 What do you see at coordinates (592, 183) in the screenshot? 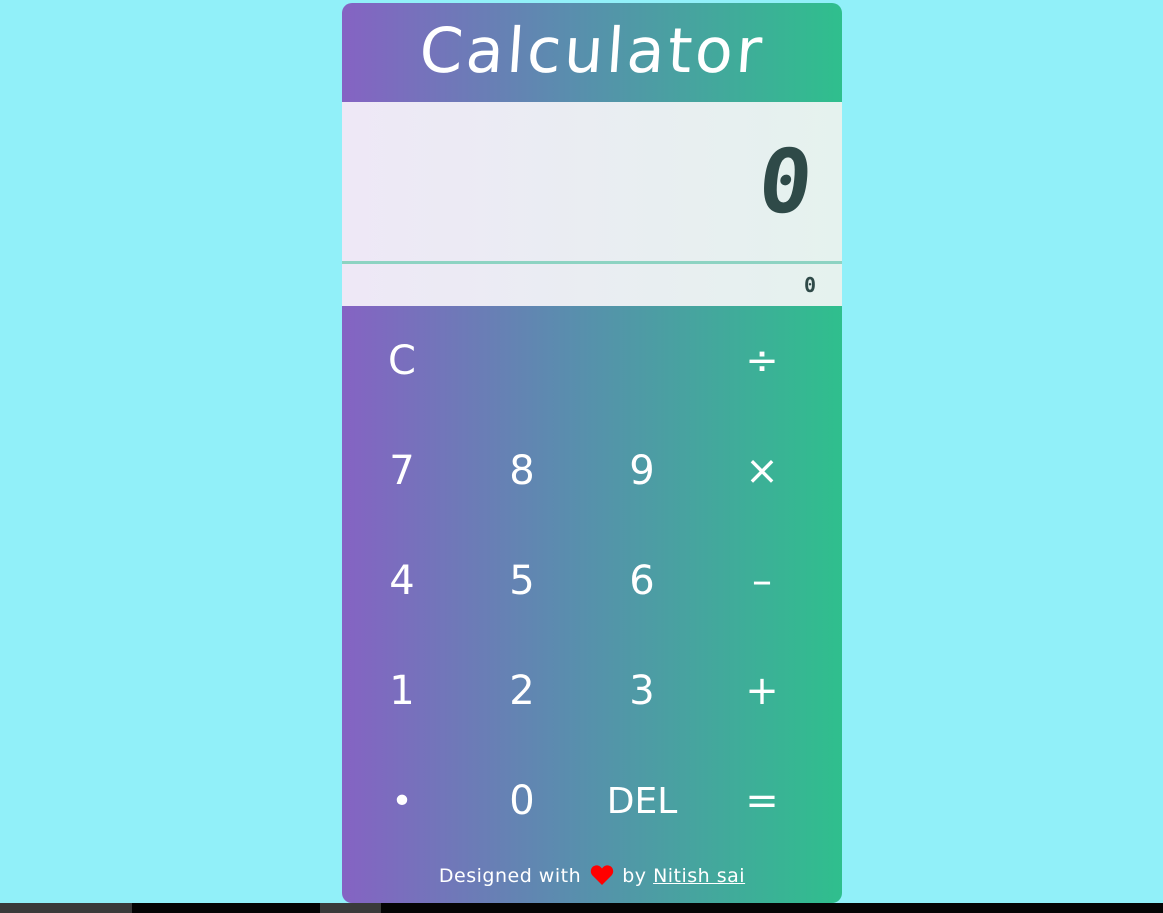
I see `main-display: 0` at bounding box center [592, 183].